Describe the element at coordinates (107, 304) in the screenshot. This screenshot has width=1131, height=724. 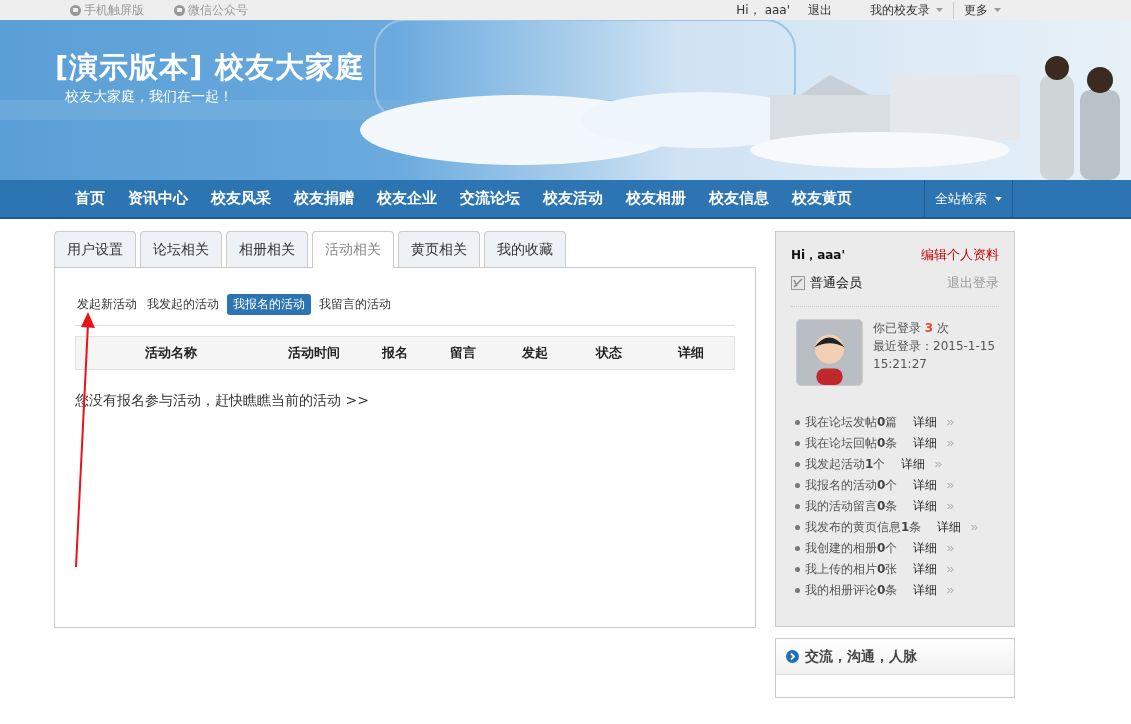
I see `sub-tab: 发起新活动` at that location.